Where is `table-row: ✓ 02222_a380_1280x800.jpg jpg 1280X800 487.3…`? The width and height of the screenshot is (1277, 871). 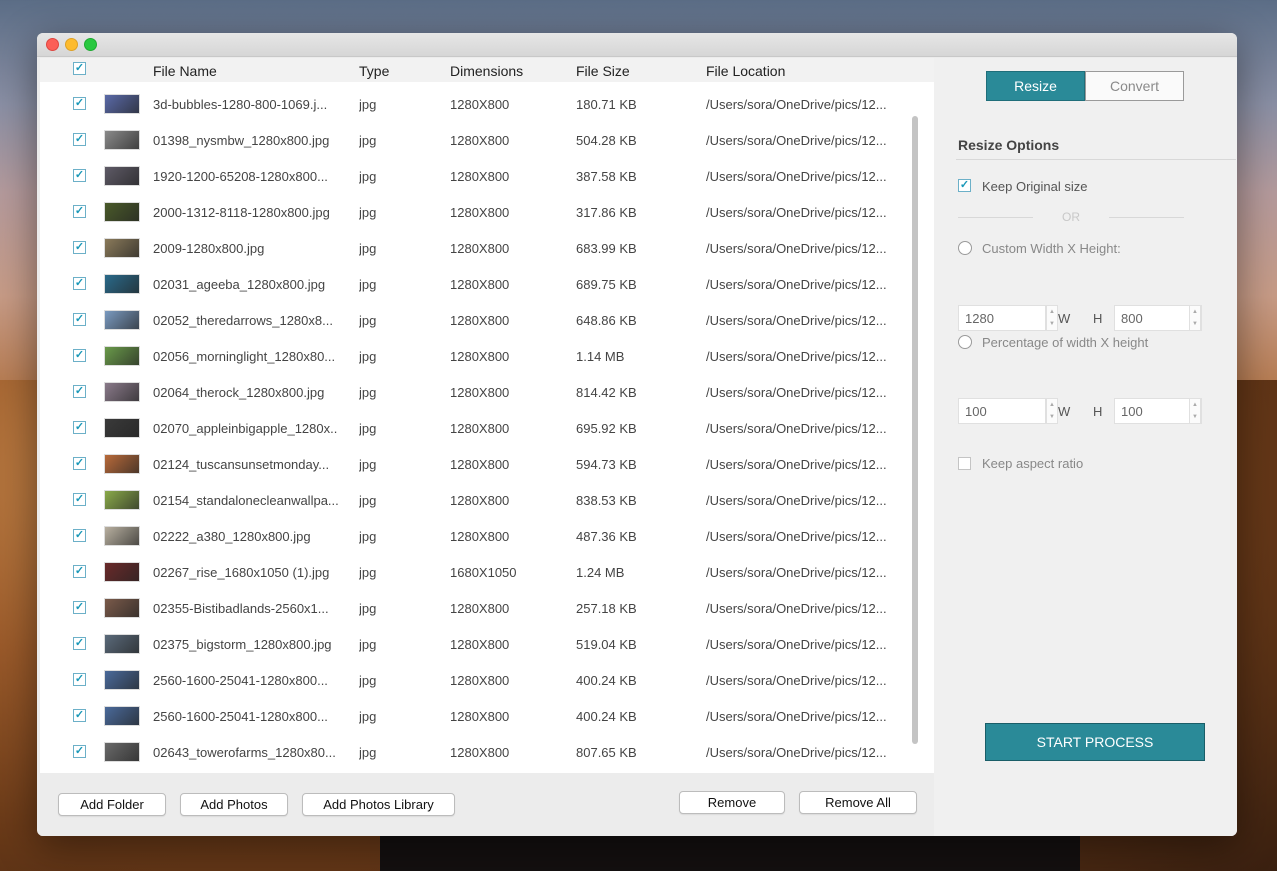 table-row: ✓ 02222_a380_1280x800.jpg jpg 1280X800 487.3… is located at coordinates (475, 536).